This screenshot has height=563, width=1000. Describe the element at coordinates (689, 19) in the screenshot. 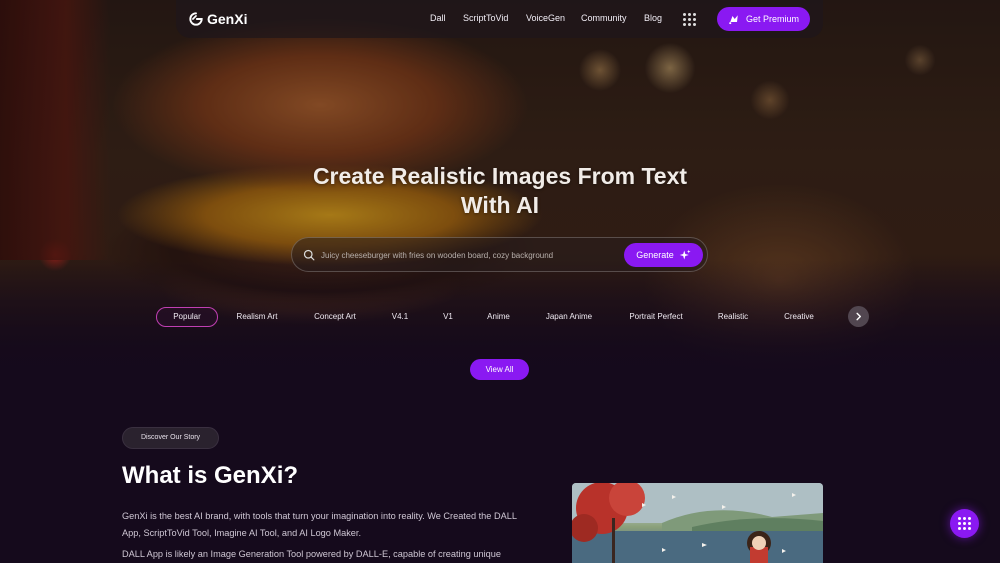

I see `grid-dots-icon` at that location.